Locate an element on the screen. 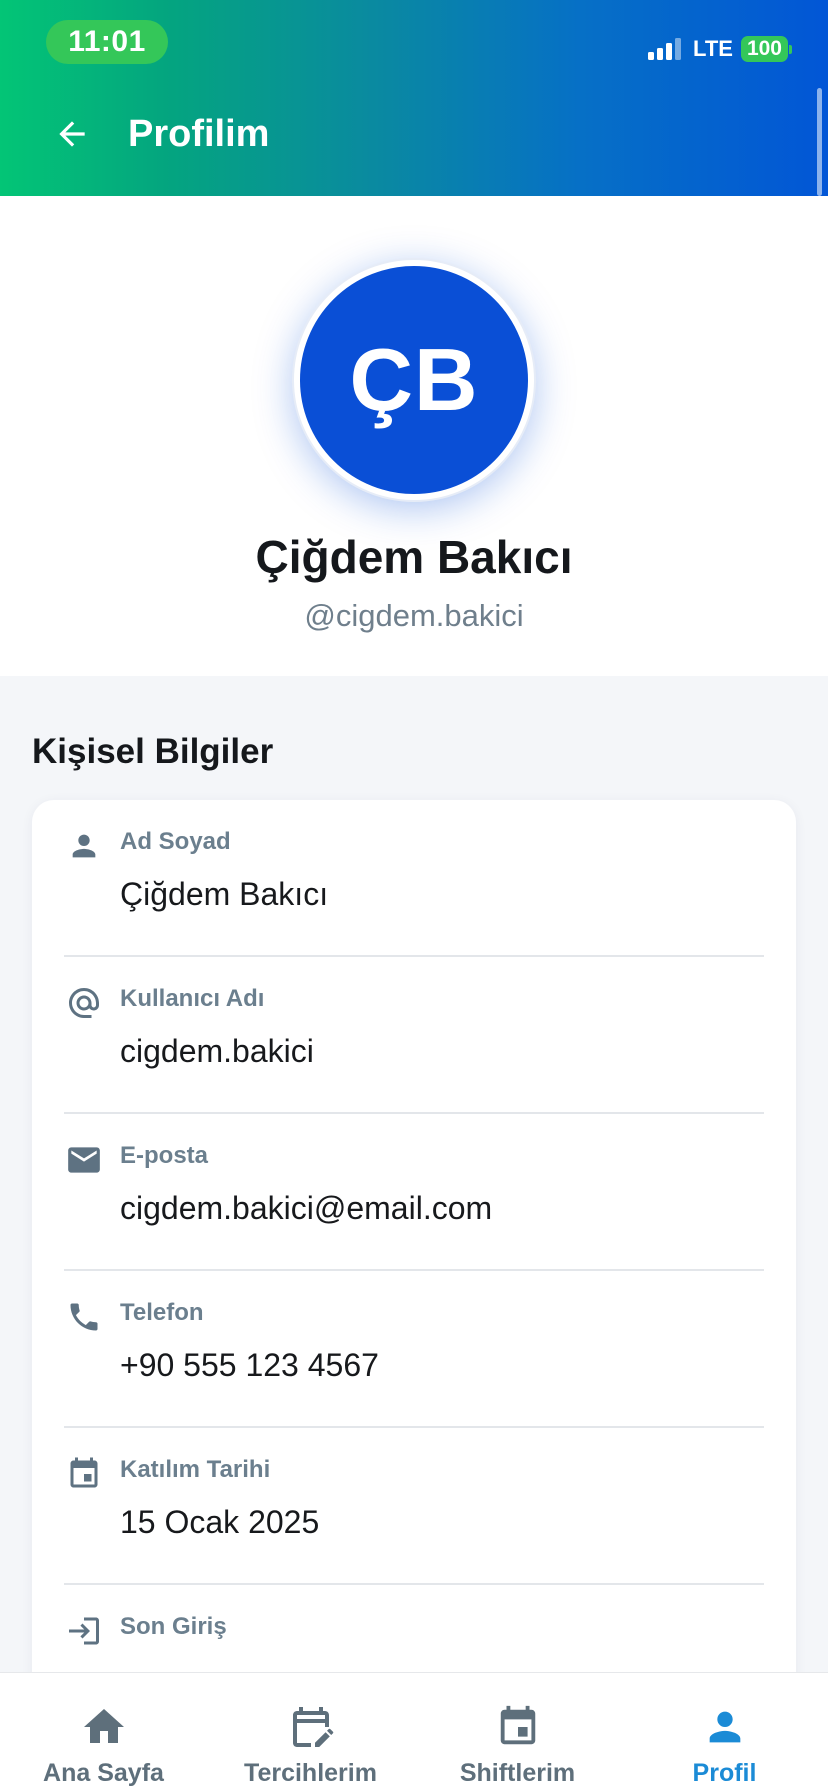  info-value: +90 555 123 4567 is located at coordinates (249, 1365).